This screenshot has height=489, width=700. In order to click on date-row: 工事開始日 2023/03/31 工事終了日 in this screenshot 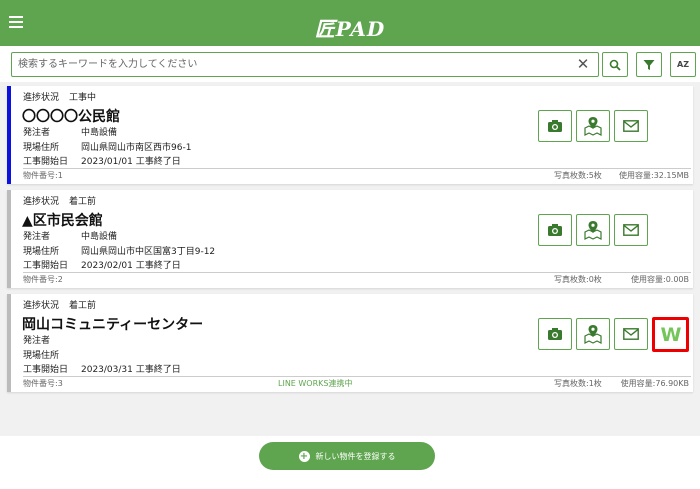, I will do `click(102, 368)`.